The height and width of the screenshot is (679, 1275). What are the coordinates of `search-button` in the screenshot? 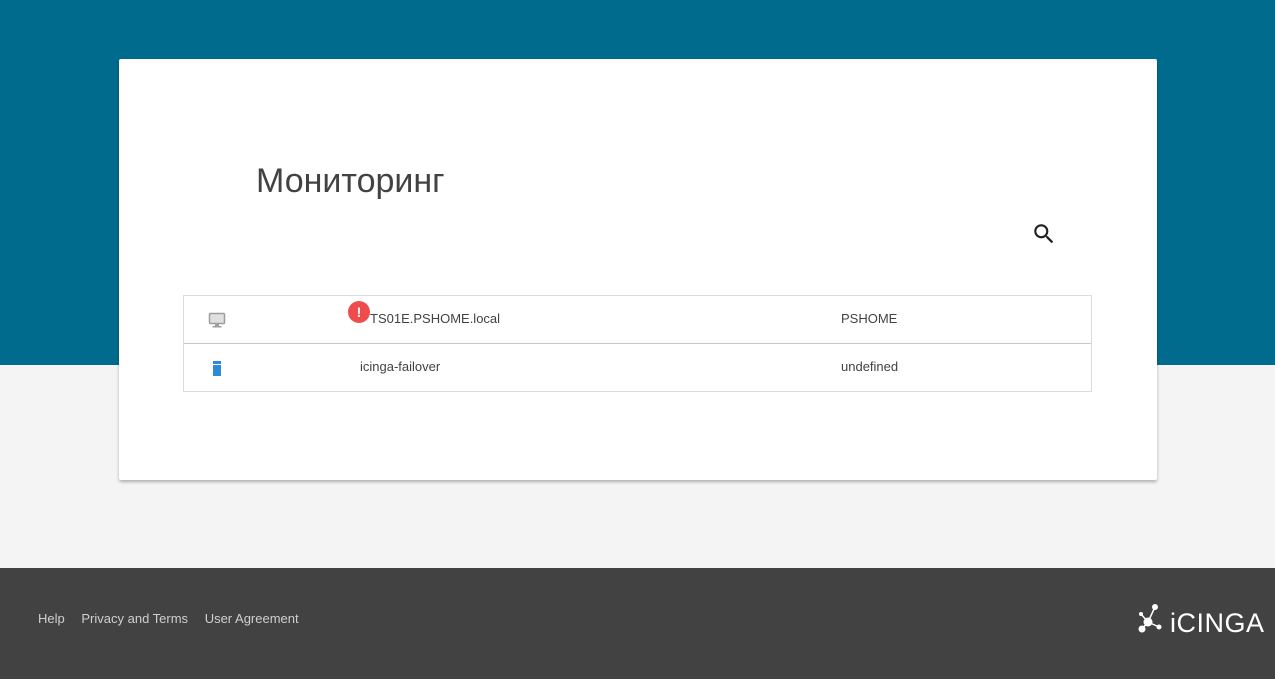 It's located at (1044, 234).